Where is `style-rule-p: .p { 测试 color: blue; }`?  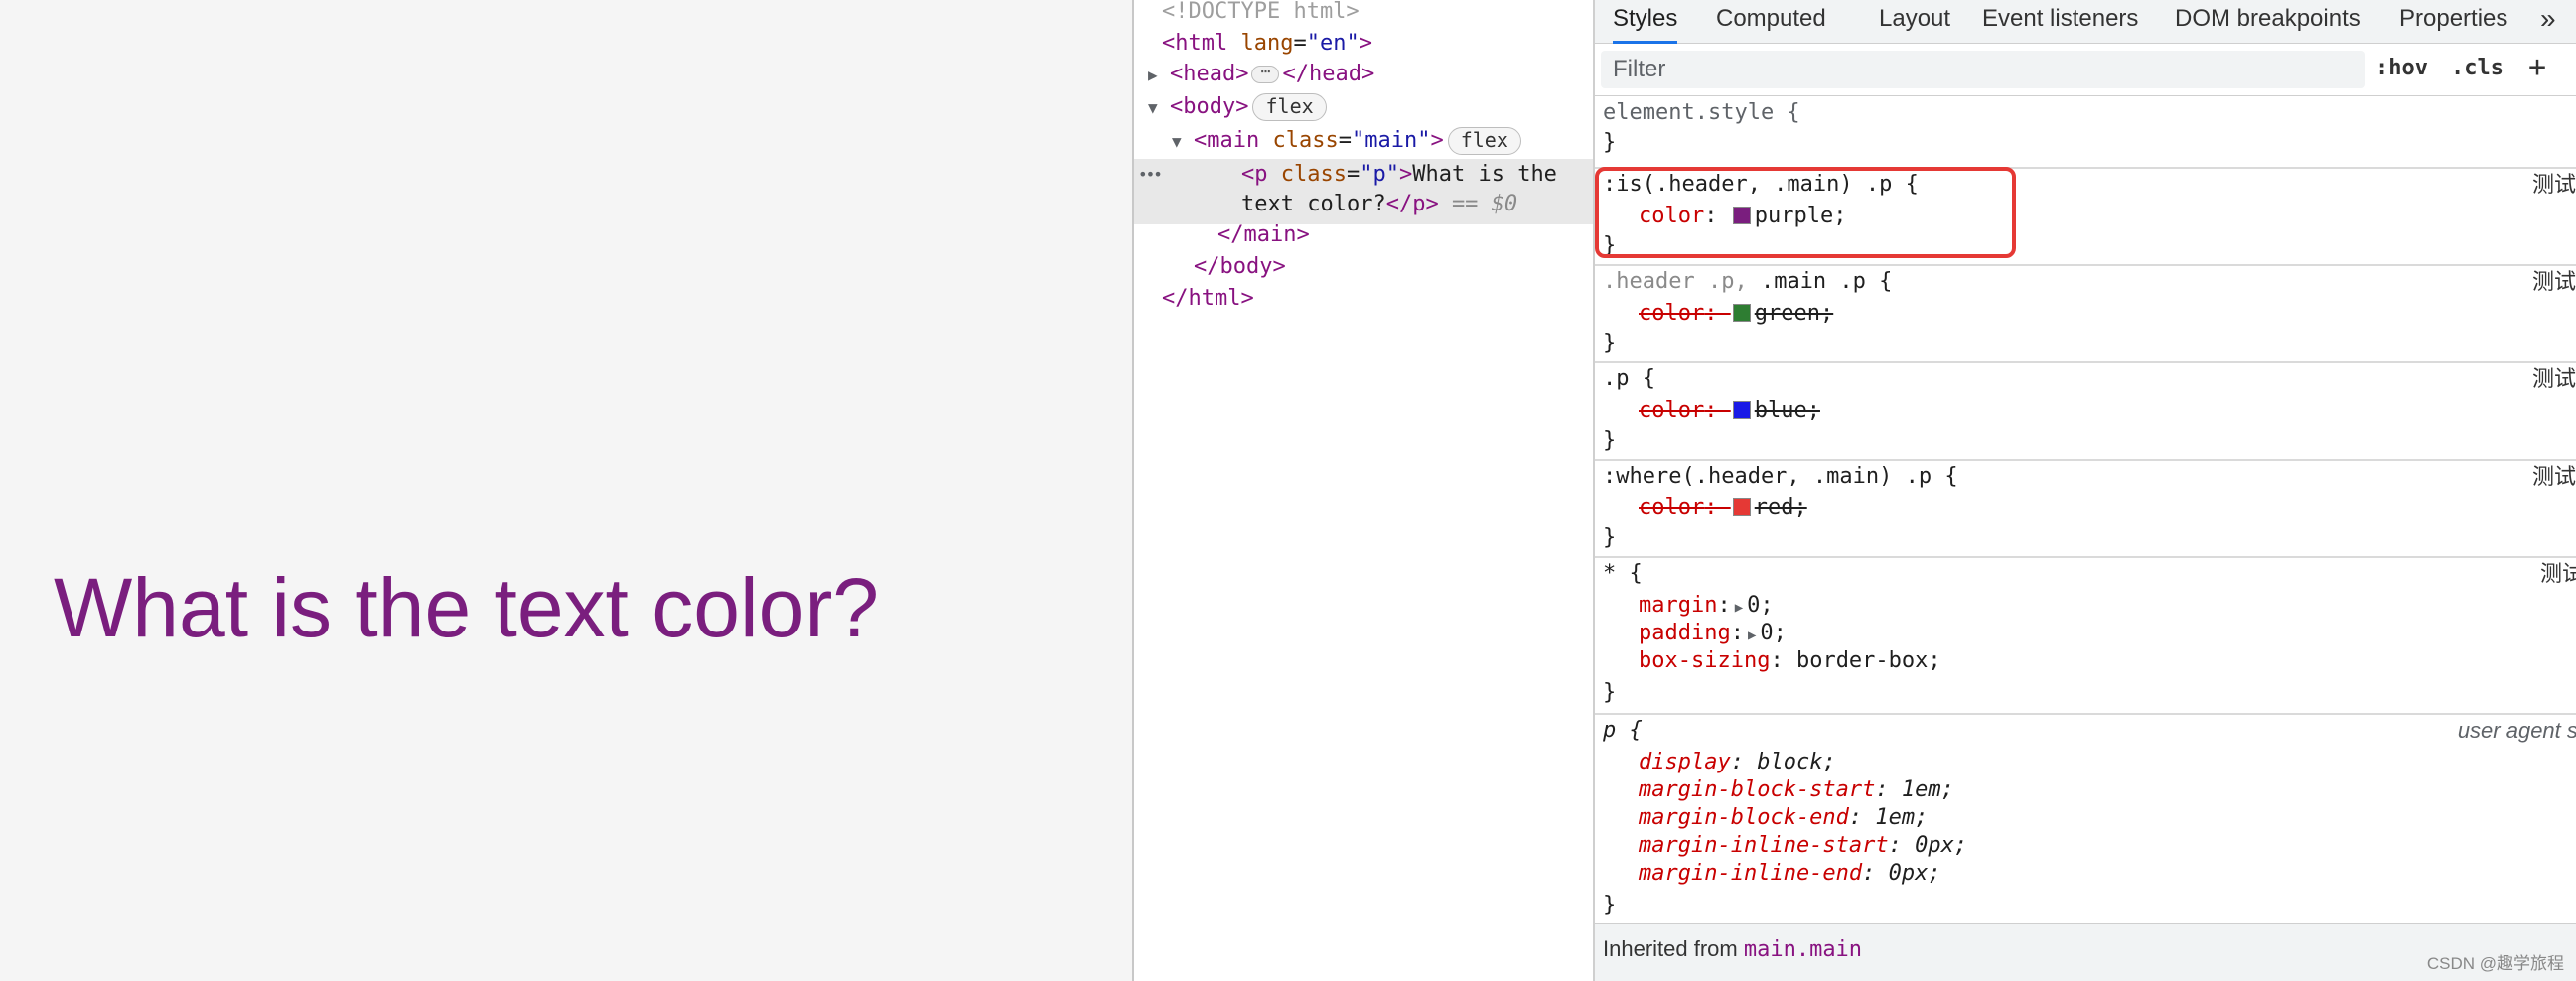
style-rule-p: .p { 测试 color: blue; } is located at coordinates (2085, 412).